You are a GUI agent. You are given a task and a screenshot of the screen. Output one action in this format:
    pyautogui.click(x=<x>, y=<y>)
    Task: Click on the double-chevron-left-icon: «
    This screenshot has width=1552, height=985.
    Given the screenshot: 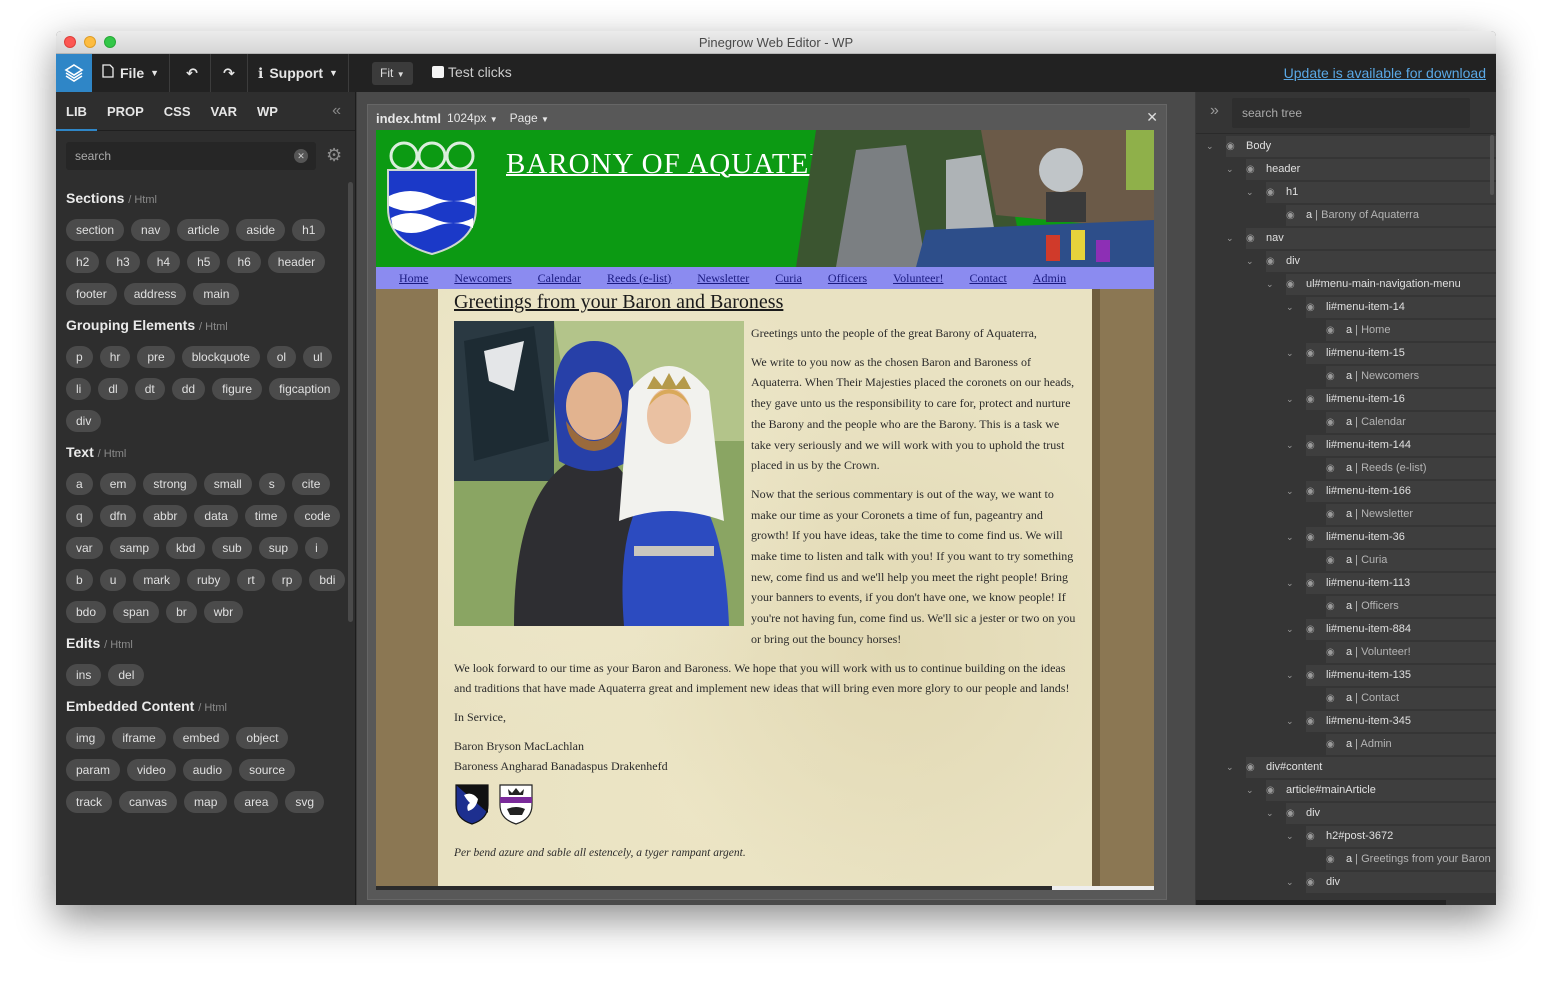 What is the action you would take?
    pyautogui.click(x=336, y=111)
    